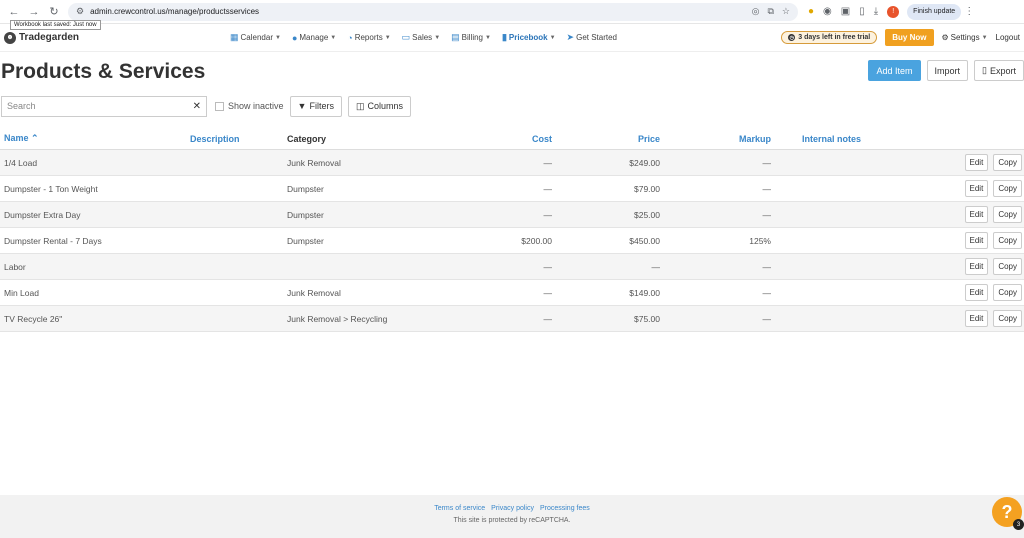  Describe the element at coordinates (647, 188) in the screenshot. I see `cell-price: $79.00` at that location.